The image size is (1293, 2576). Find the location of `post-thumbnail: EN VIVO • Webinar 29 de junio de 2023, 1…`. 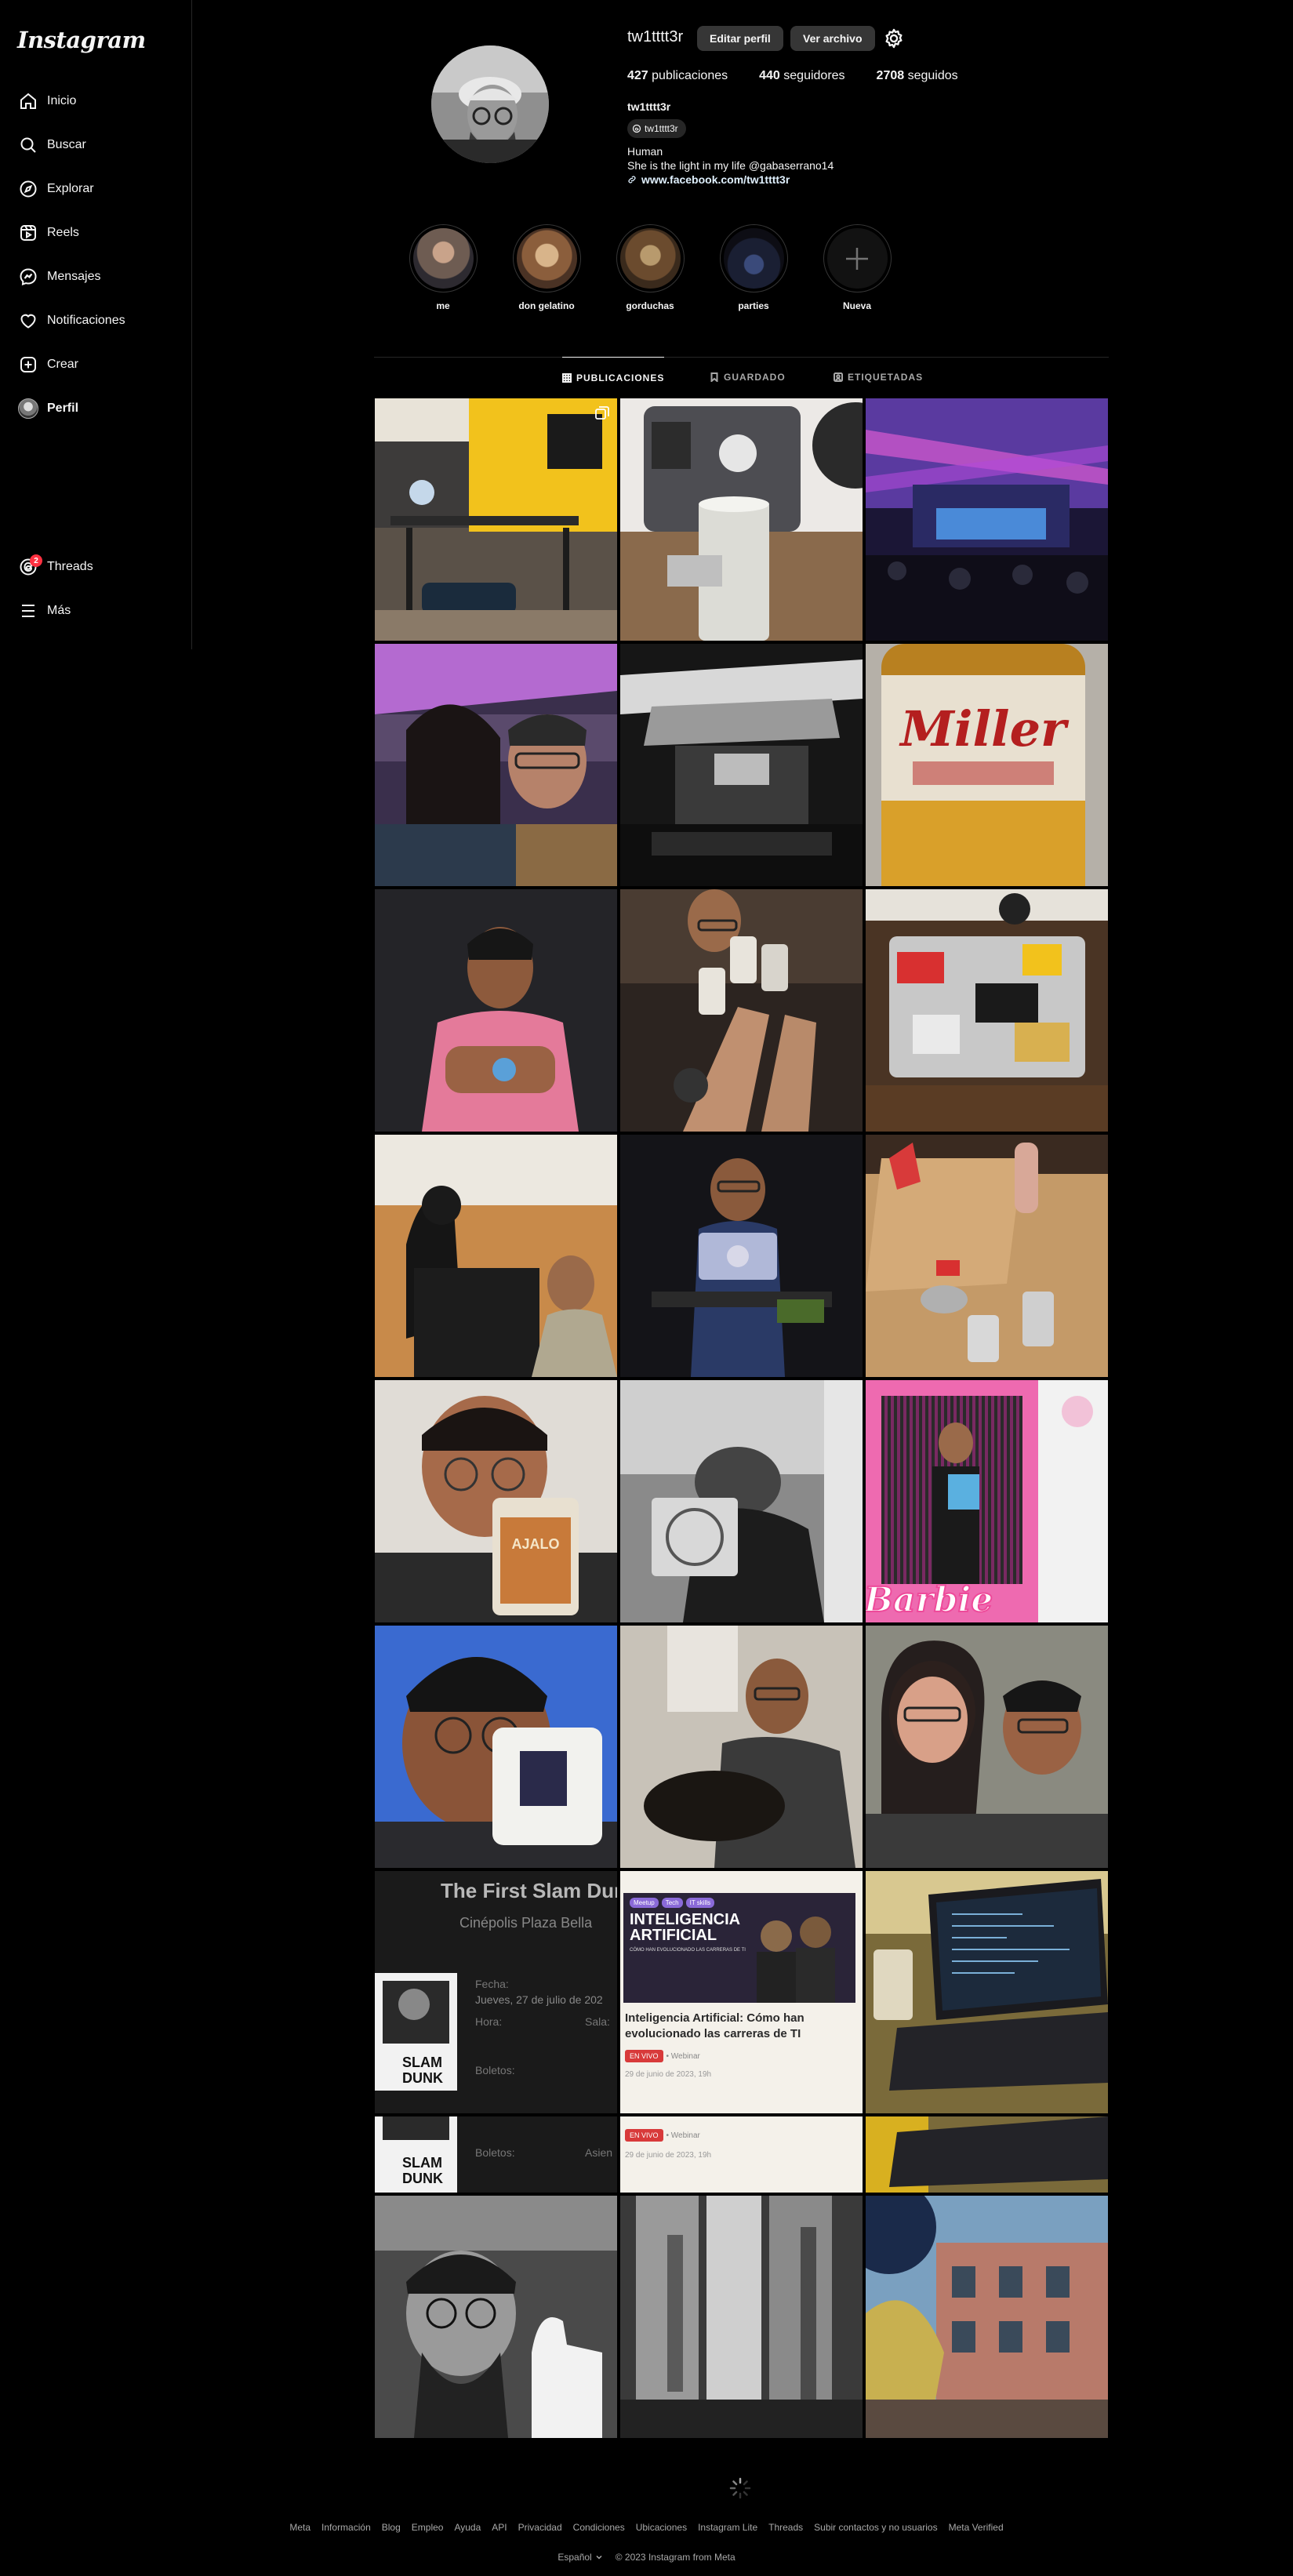

post-thumbnail: EN VIVO • Webinar 29 de junio de 2023, 1… is located at coordinates (741, 2154).